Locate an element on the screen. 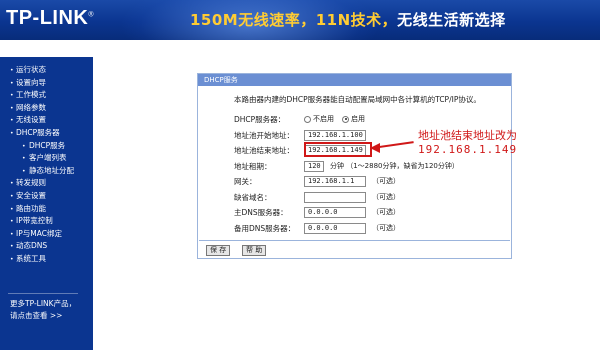 The image size is (600, 350). panel-description: 本路由器内建的DHCP服务器能自动配置局域网中各计算机的TCP/IP协议。 is located at coordinates (357, 99).